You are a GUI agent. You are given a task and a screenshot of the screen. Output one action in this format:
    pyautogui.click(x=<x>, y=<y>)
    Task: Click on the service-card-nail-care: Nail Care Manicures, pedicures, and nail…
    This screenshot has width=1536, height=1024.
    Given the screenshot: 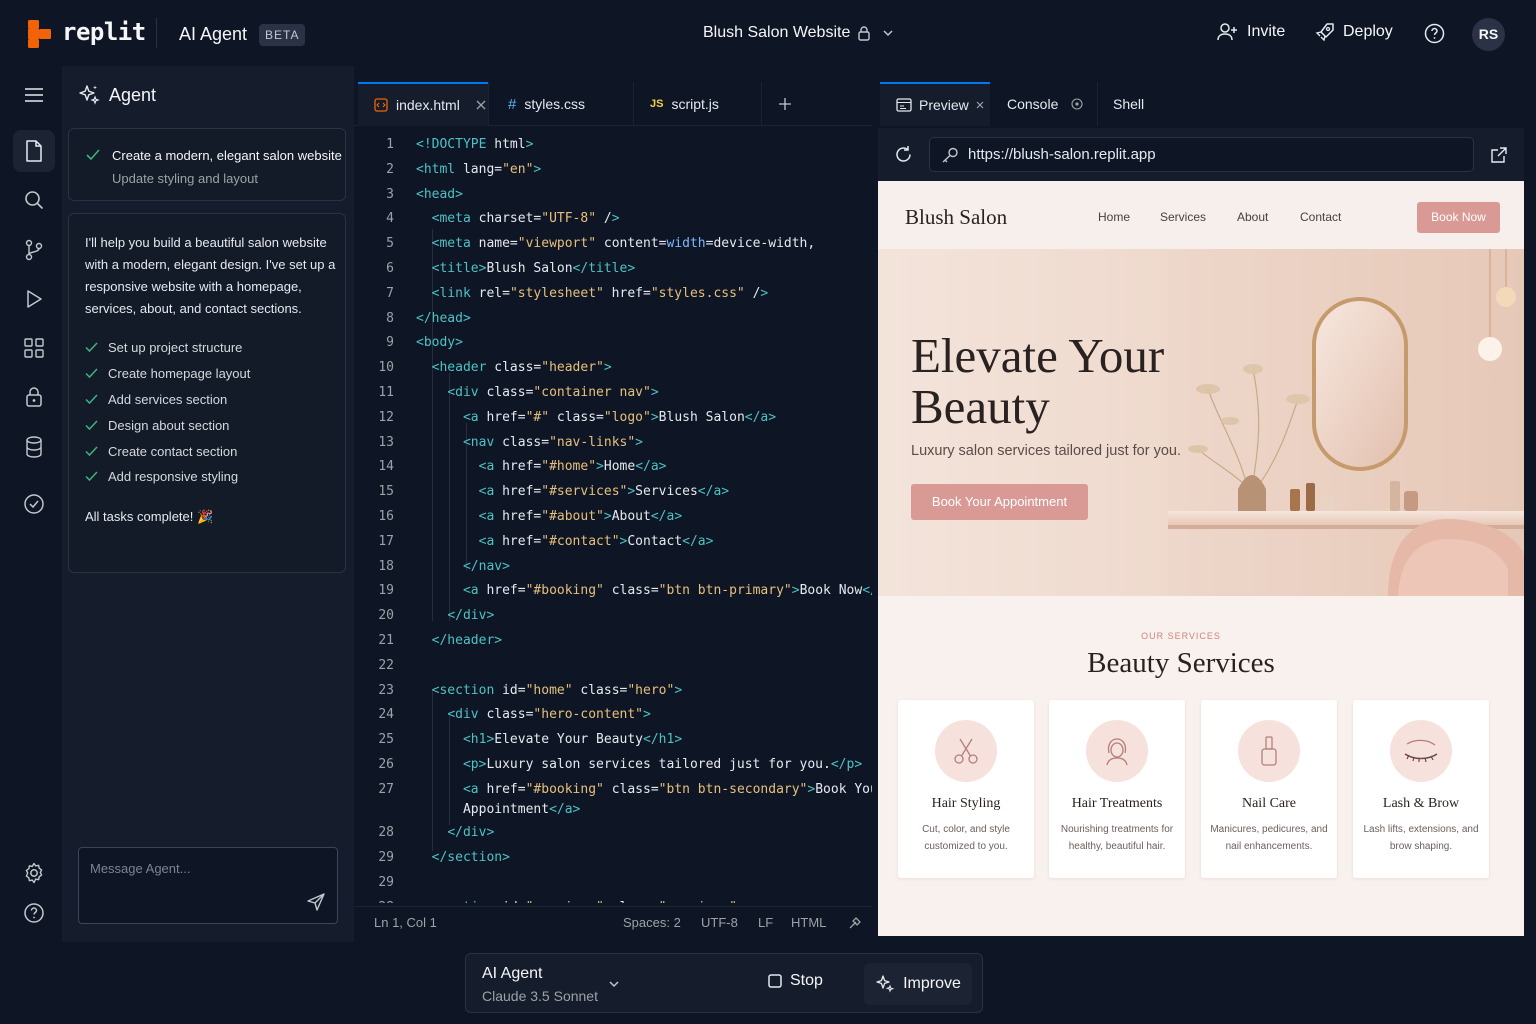 What is the action you would take?
    pyautogui.click(x=1269, y=789)
    